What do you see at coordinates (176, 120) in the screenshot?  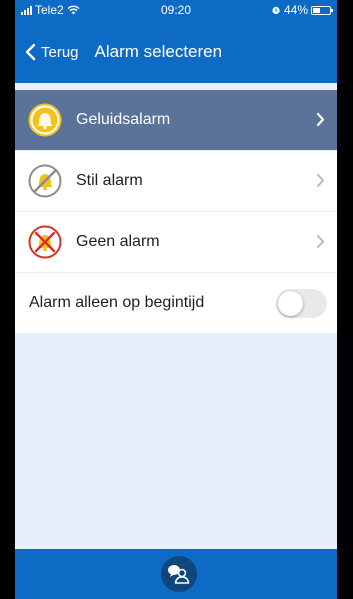 I see `option-geluidsalarm: Geluidsalarm` at bounding box center [176, 120].